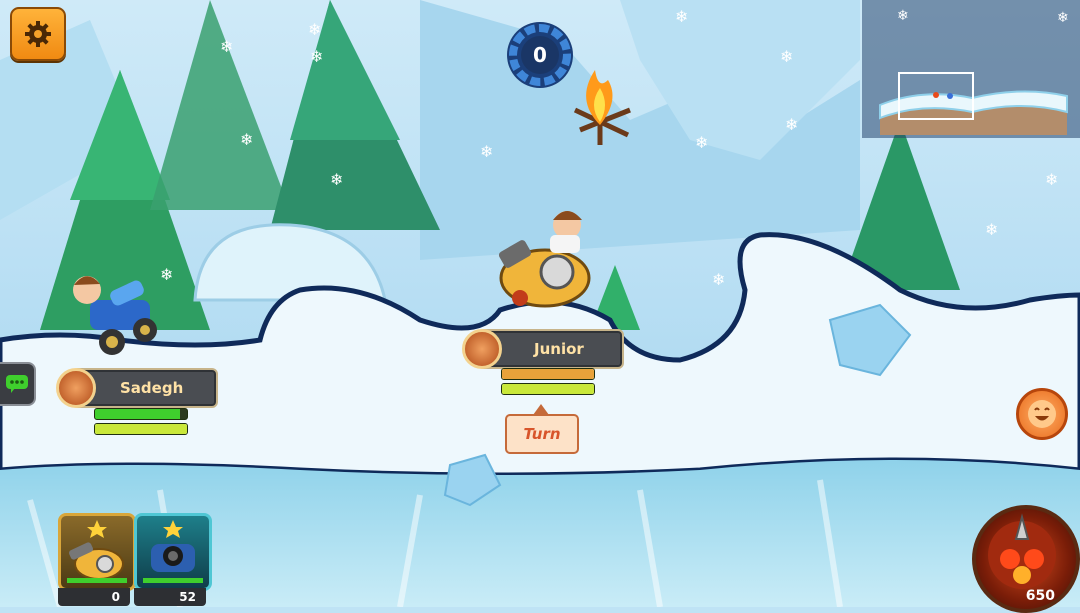  I want to click on wind-gauge: 0, so click(540, 55).